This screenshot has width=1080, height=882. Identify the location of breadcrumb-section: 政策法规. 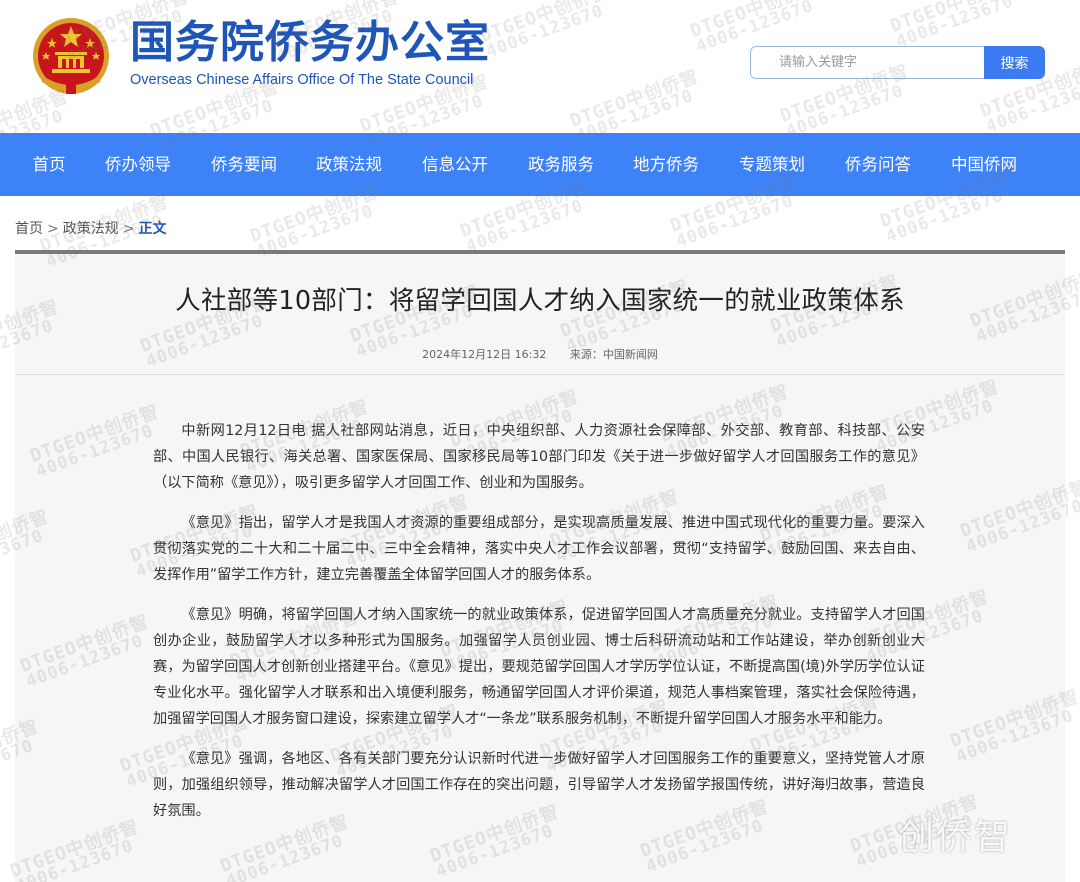
(91, 229).